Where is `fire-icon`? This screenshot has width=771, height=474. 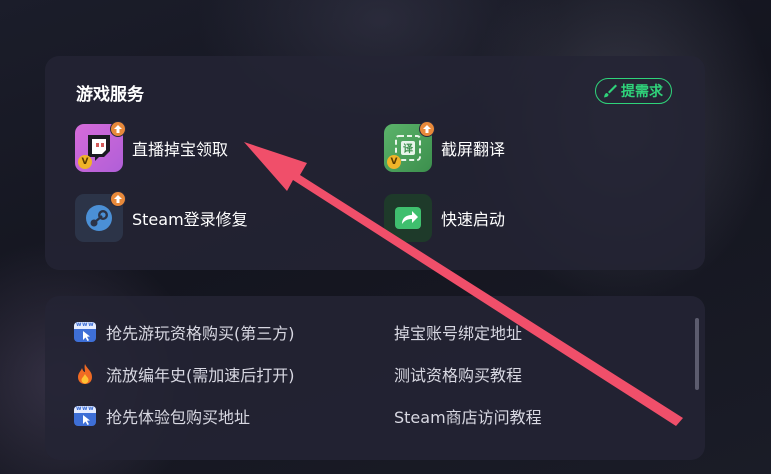
fire-icon is located at coordinates (85, 374).